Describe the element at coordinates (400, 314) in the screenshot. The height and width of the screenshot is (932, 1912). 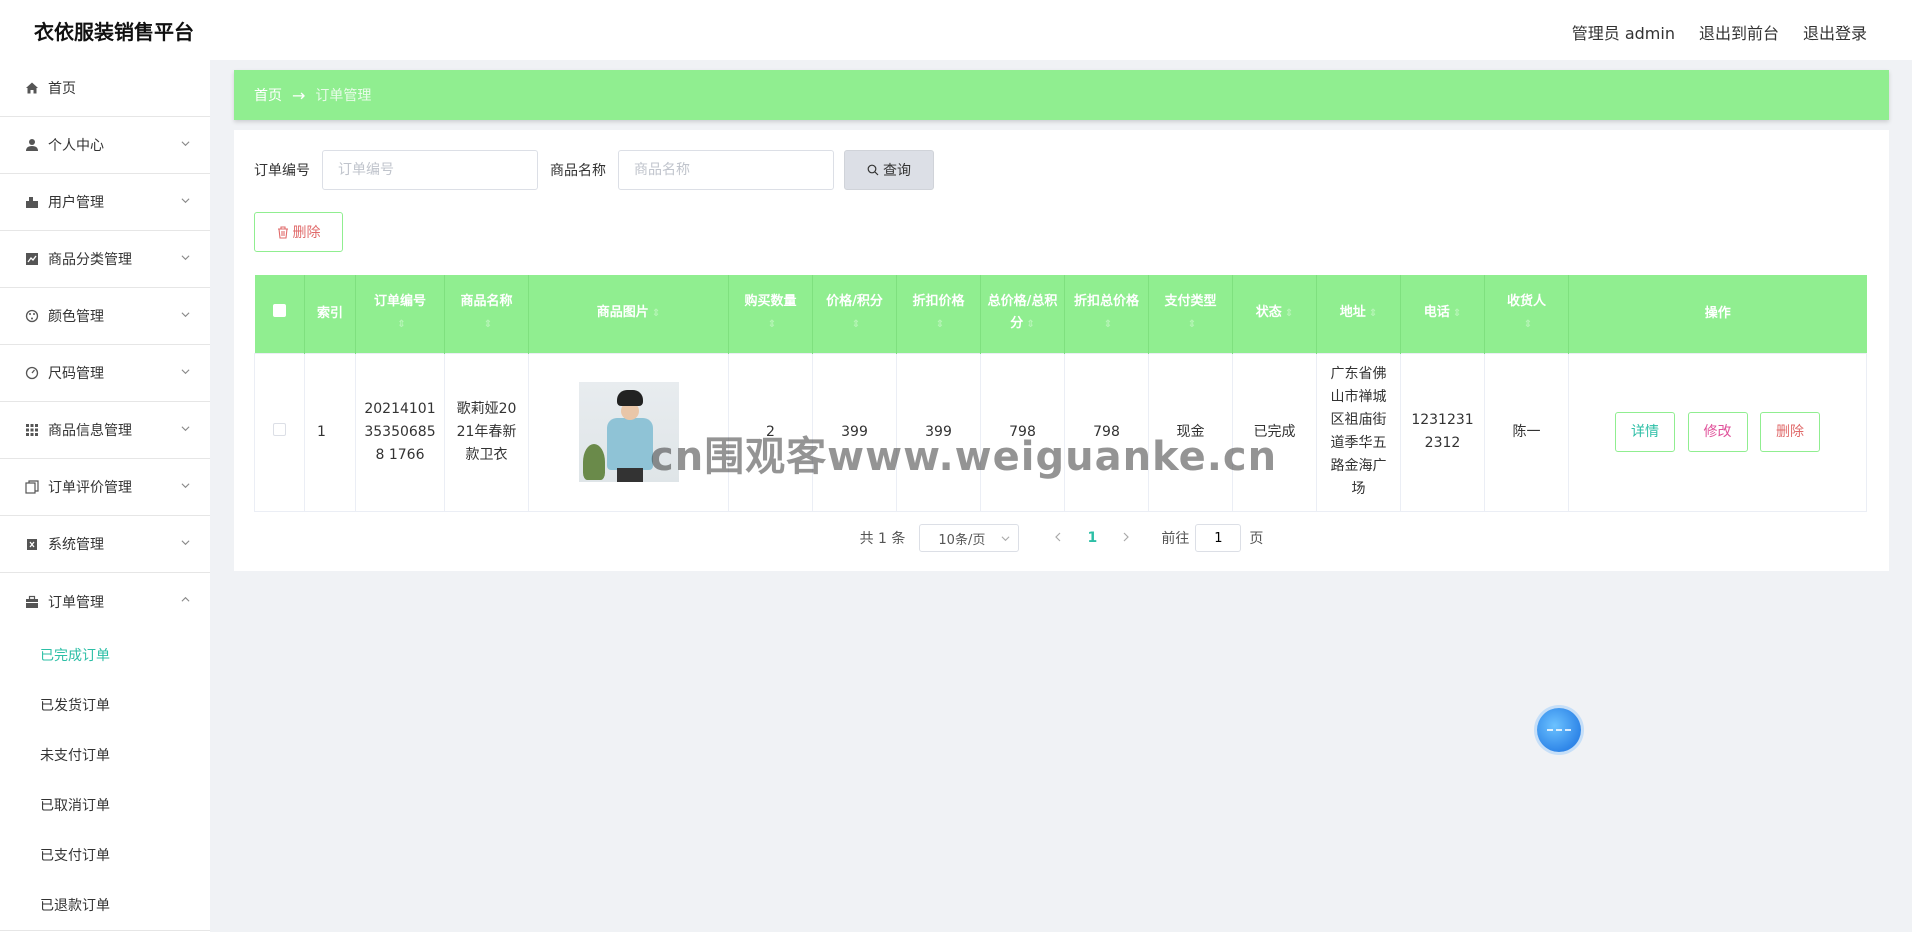
I see `col-order-no: 订单编号 ⇕` at that location.